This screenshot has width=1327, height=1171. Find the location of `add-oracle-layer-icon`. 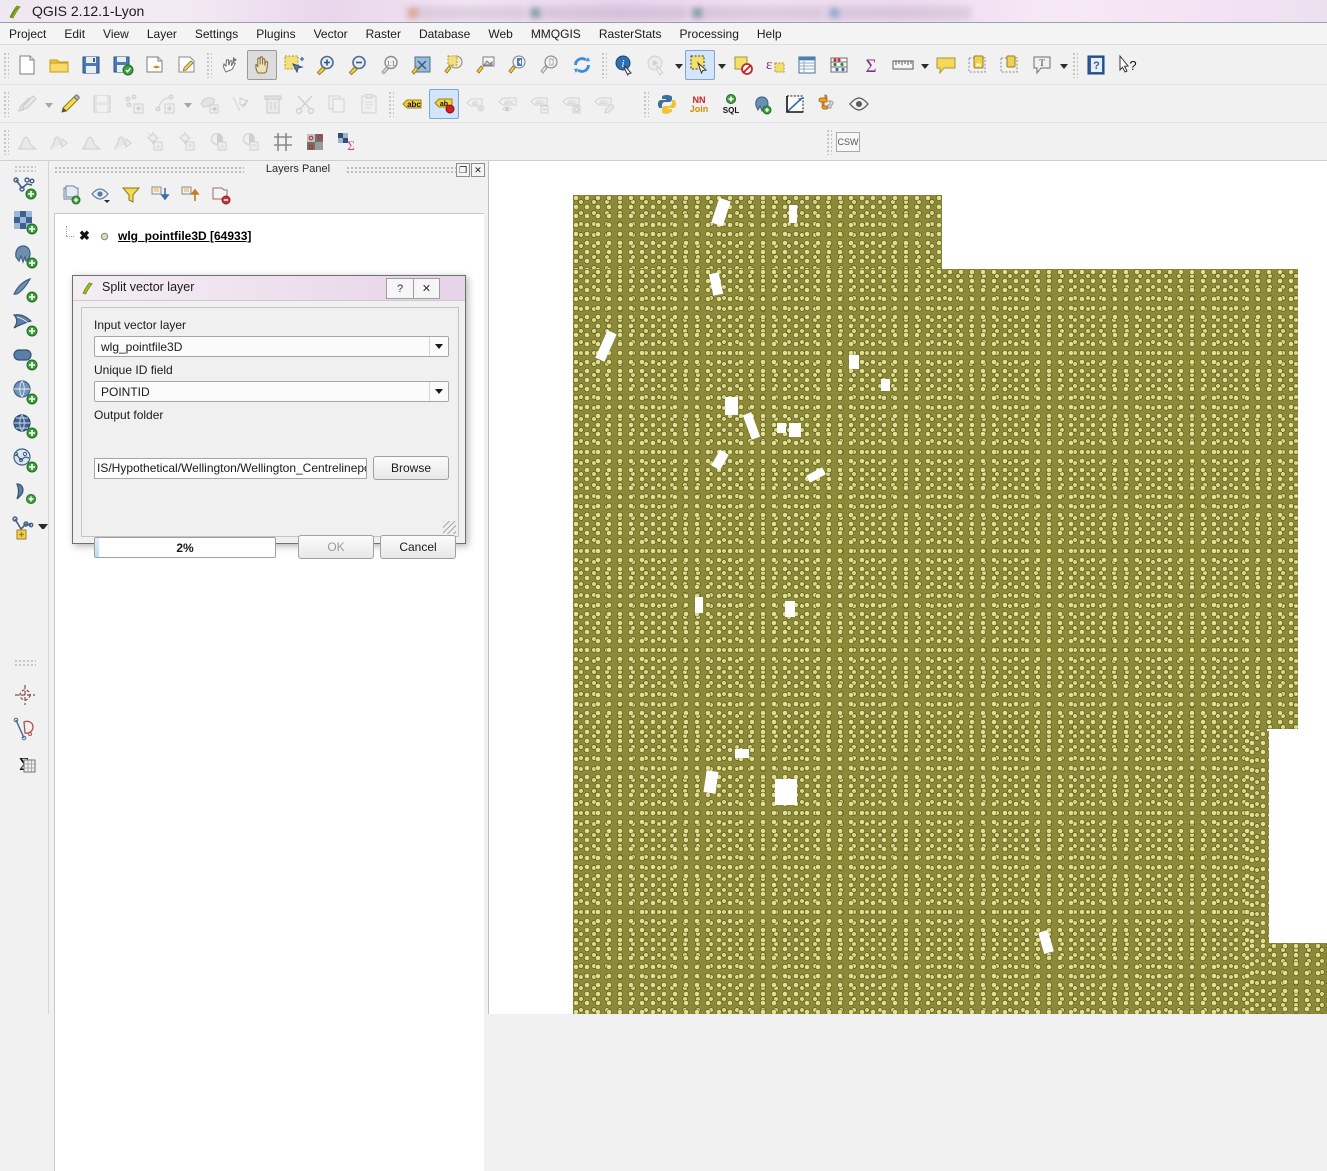

add-oracle-layer-icon is located at coordinates (25, 358).